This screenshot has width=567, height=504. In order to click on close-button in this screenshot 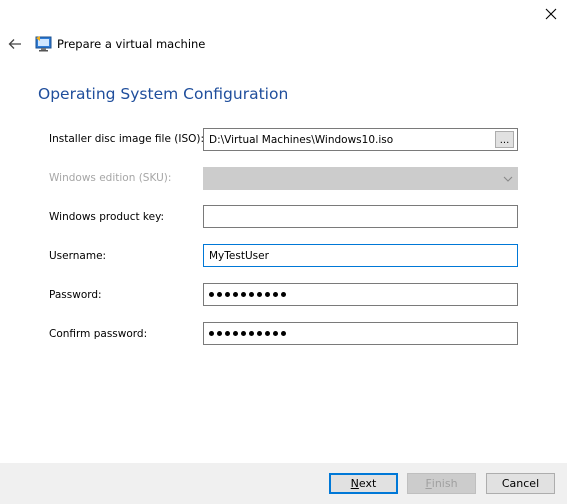, I will do `click(551, 14)`.